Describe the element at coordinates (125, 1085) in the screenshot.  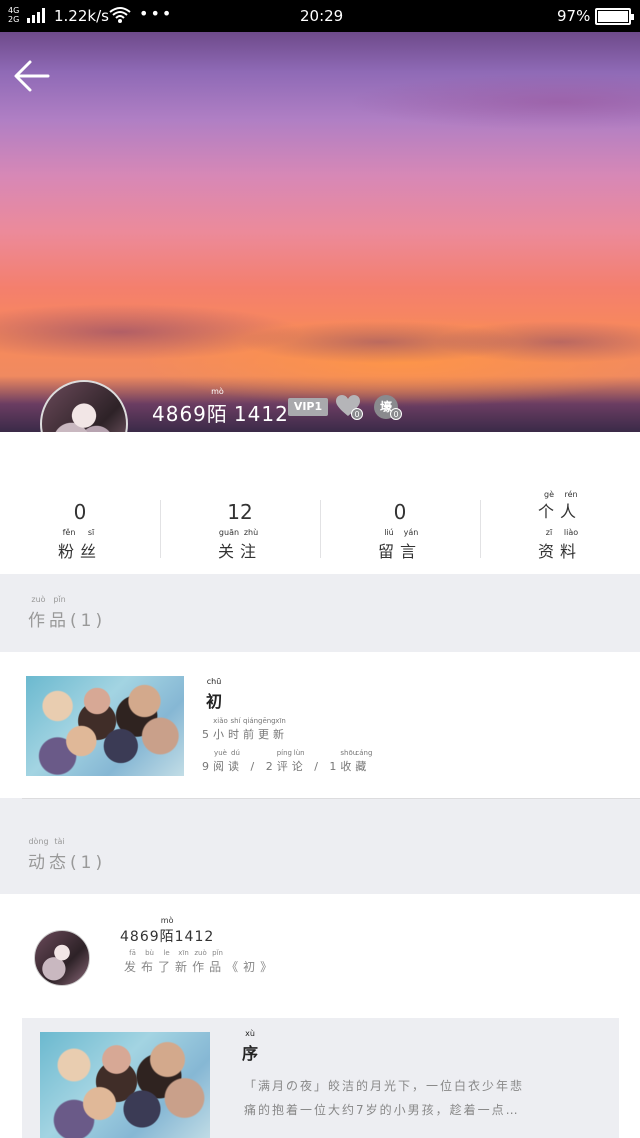
I see `shared-work-cover-image` at that location.